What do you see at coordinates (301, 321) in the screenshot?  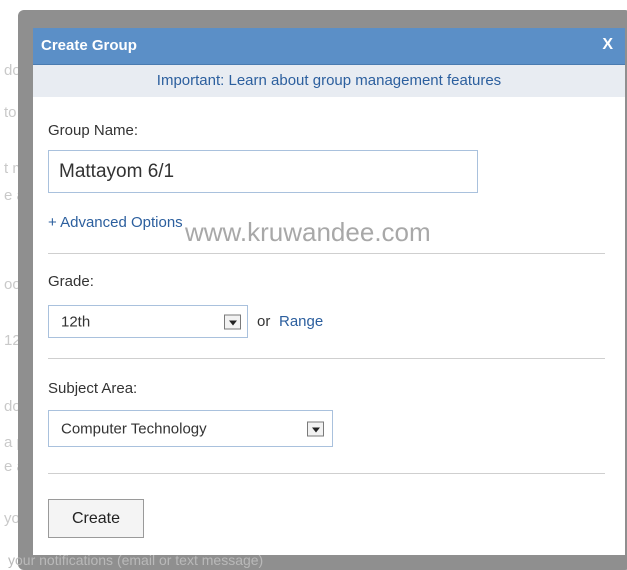 I see `range-link: Range` at bounding box center [301, 321].